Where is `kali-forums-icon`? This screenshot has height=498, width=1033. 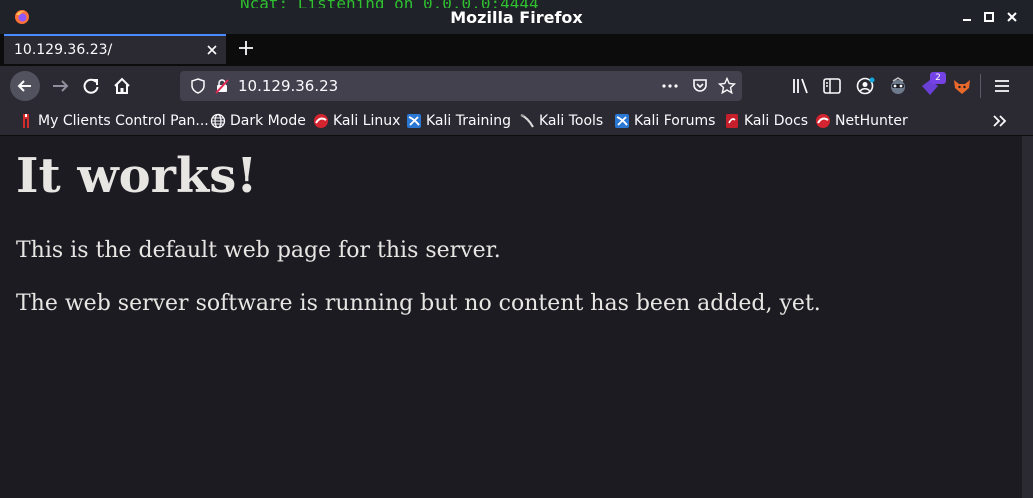
kali-forums-icon is located at coordinates (622, 121).